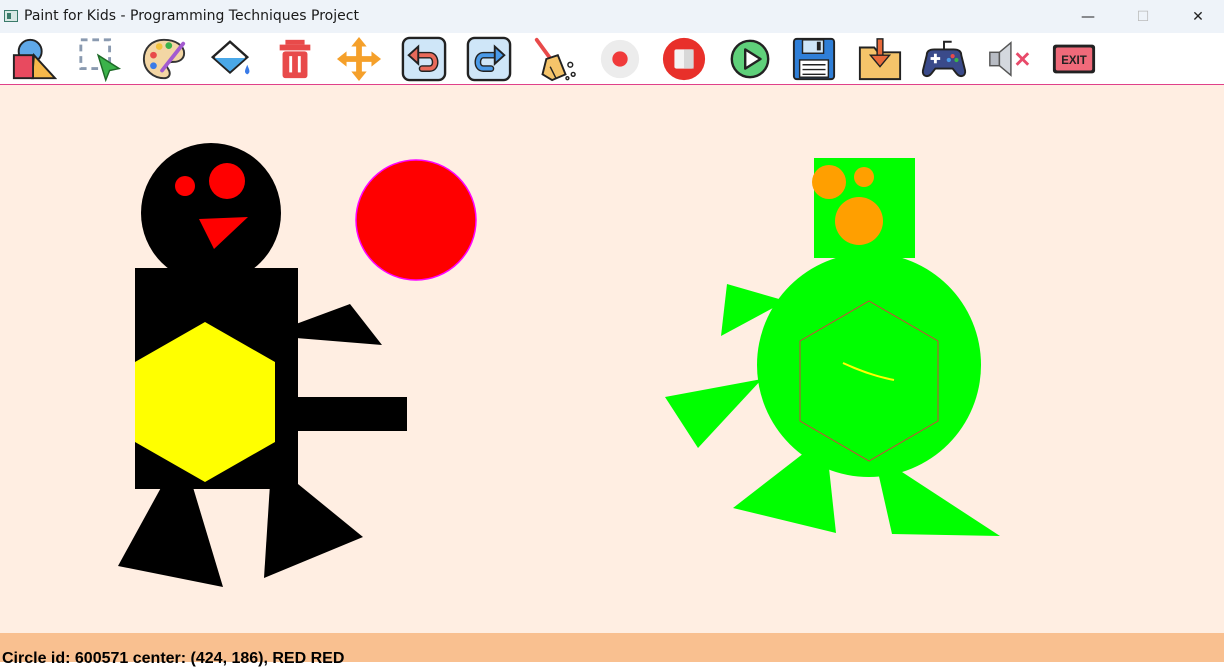 The image size is (1224, 668). What do you see at coordinates (939, 504) in the screenshot?
I see `turtle-leg-right` at bounding box center [939, 504].